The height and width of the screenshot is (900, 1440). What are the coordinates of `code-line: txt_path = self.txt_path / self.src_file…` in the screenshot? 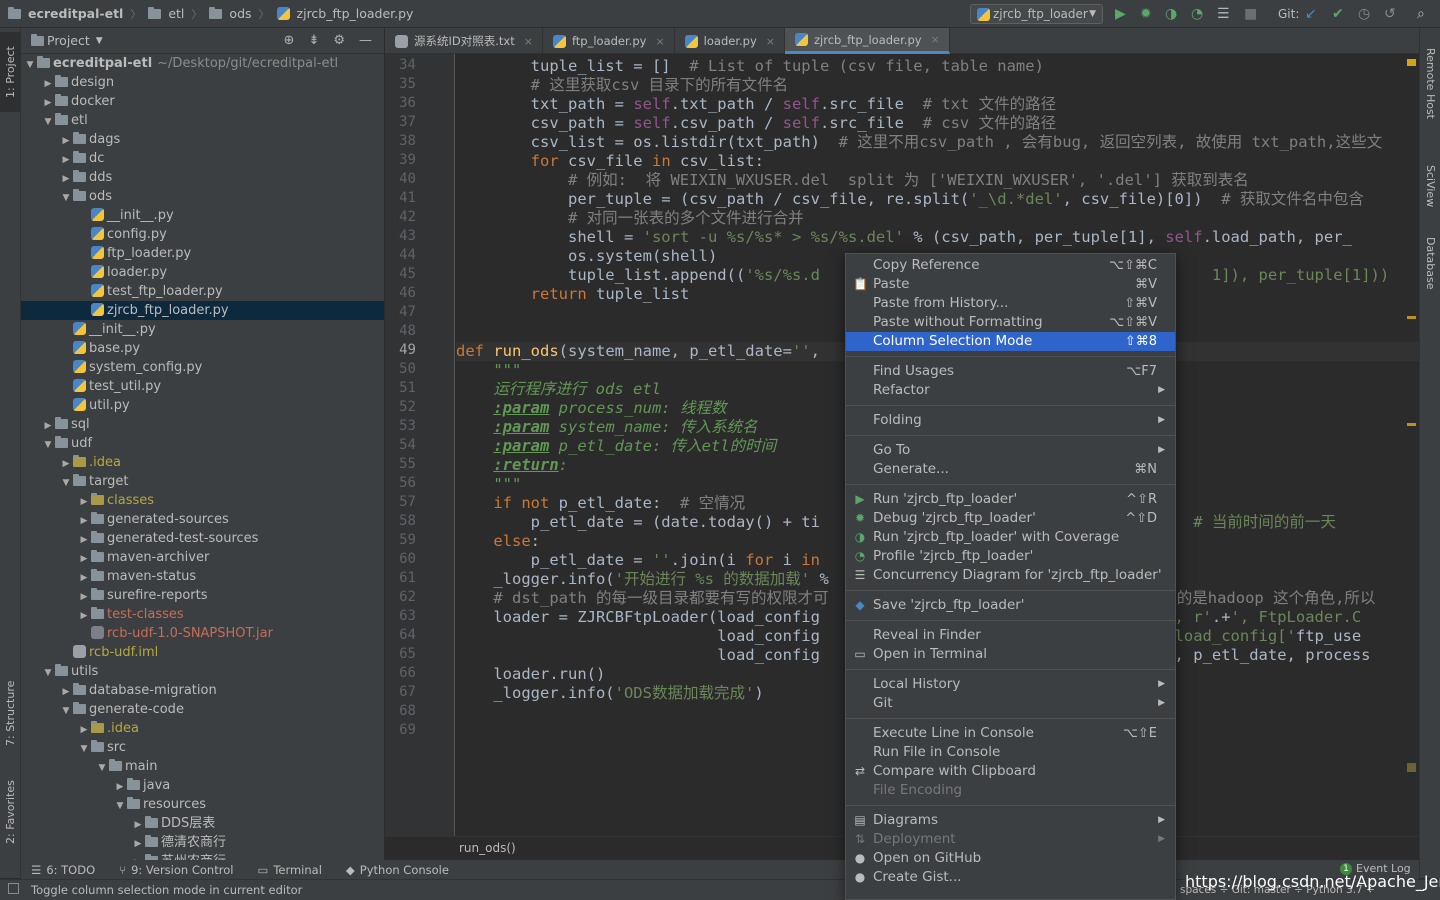 It's located at (937, 104).